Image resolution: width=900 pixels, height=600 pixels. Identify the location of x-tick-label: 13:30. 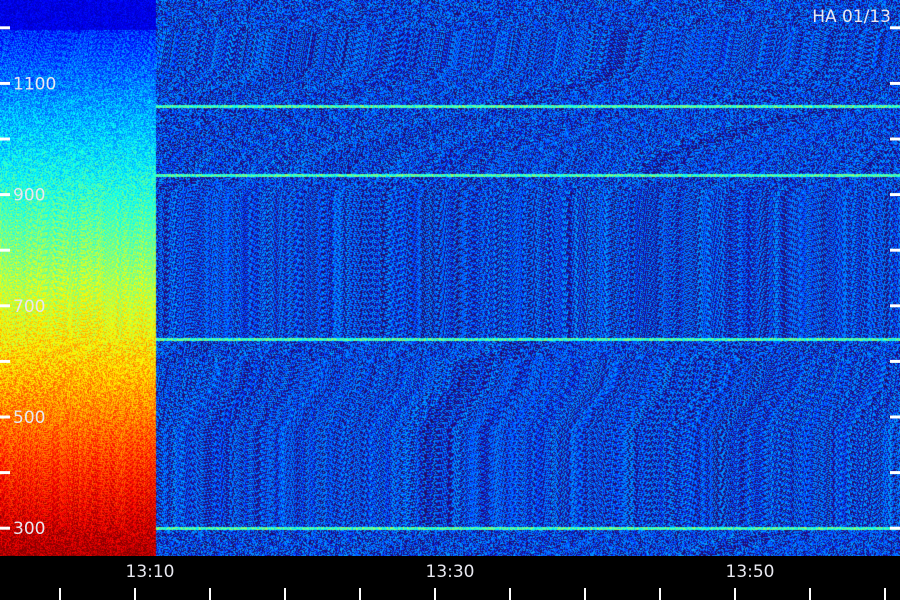
(450, 572).